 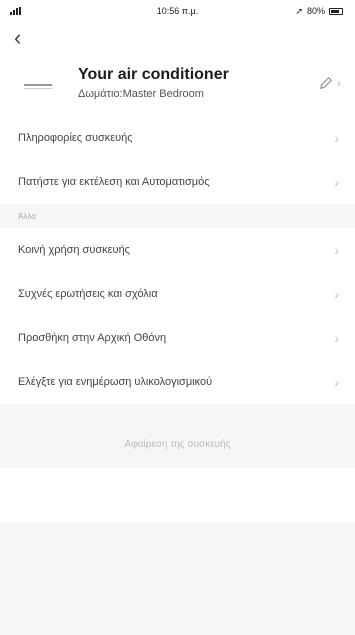 I want to click on chevron-left-icon: ‹, so click(x=17, y=38).